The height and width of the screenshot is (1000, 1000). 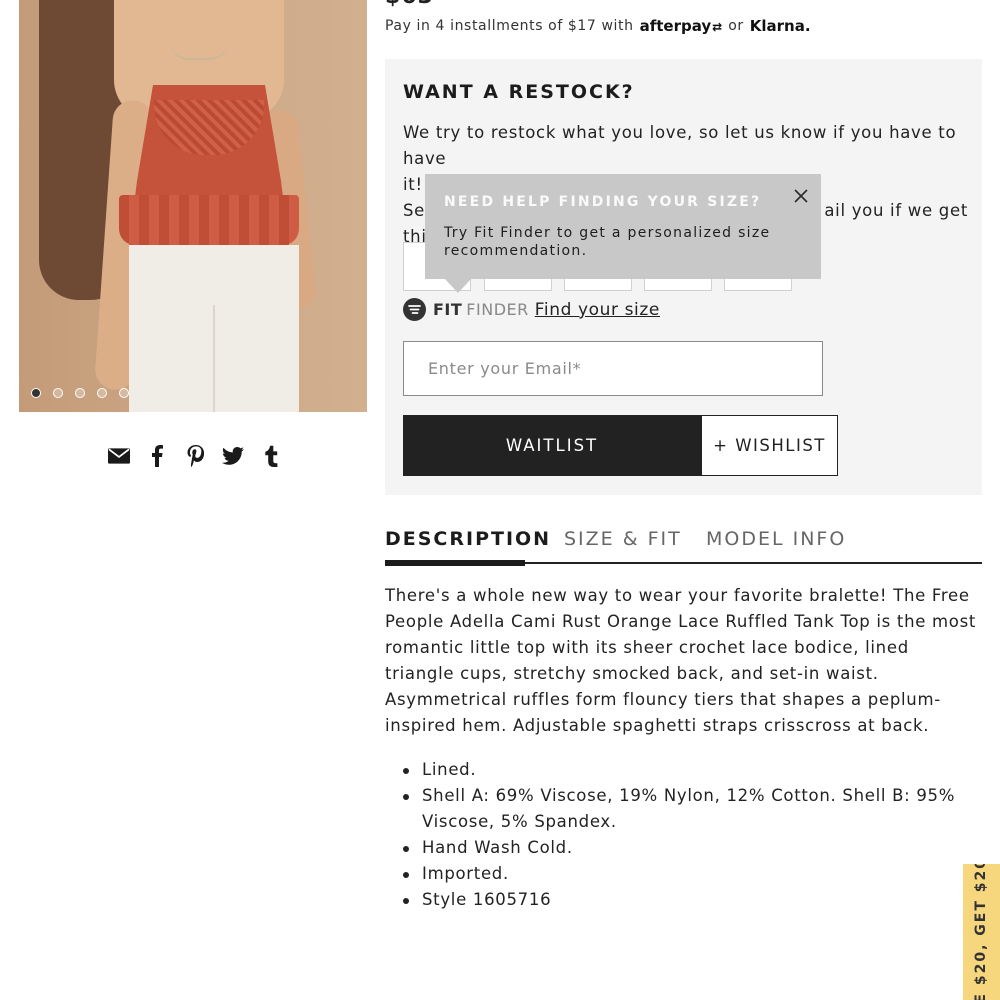 I want to click on promo-text: E $20, GET $20, so click(x=981, y=932).